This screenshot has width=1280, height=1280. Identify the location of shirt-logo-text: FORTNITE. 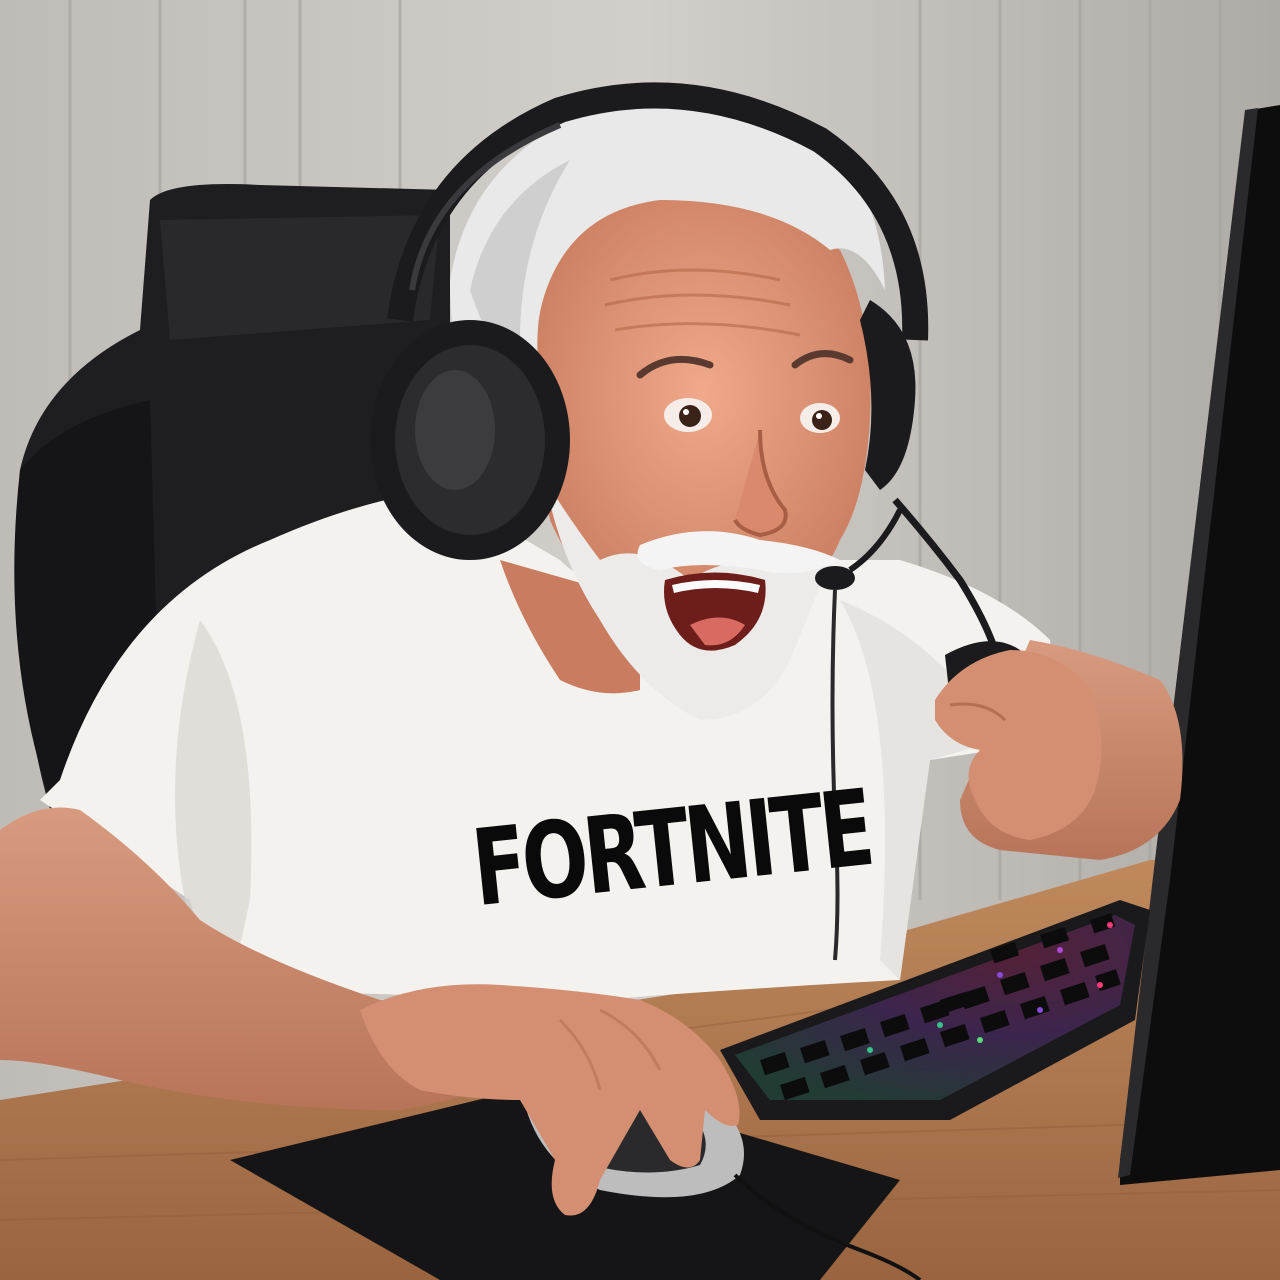
(671, 849).